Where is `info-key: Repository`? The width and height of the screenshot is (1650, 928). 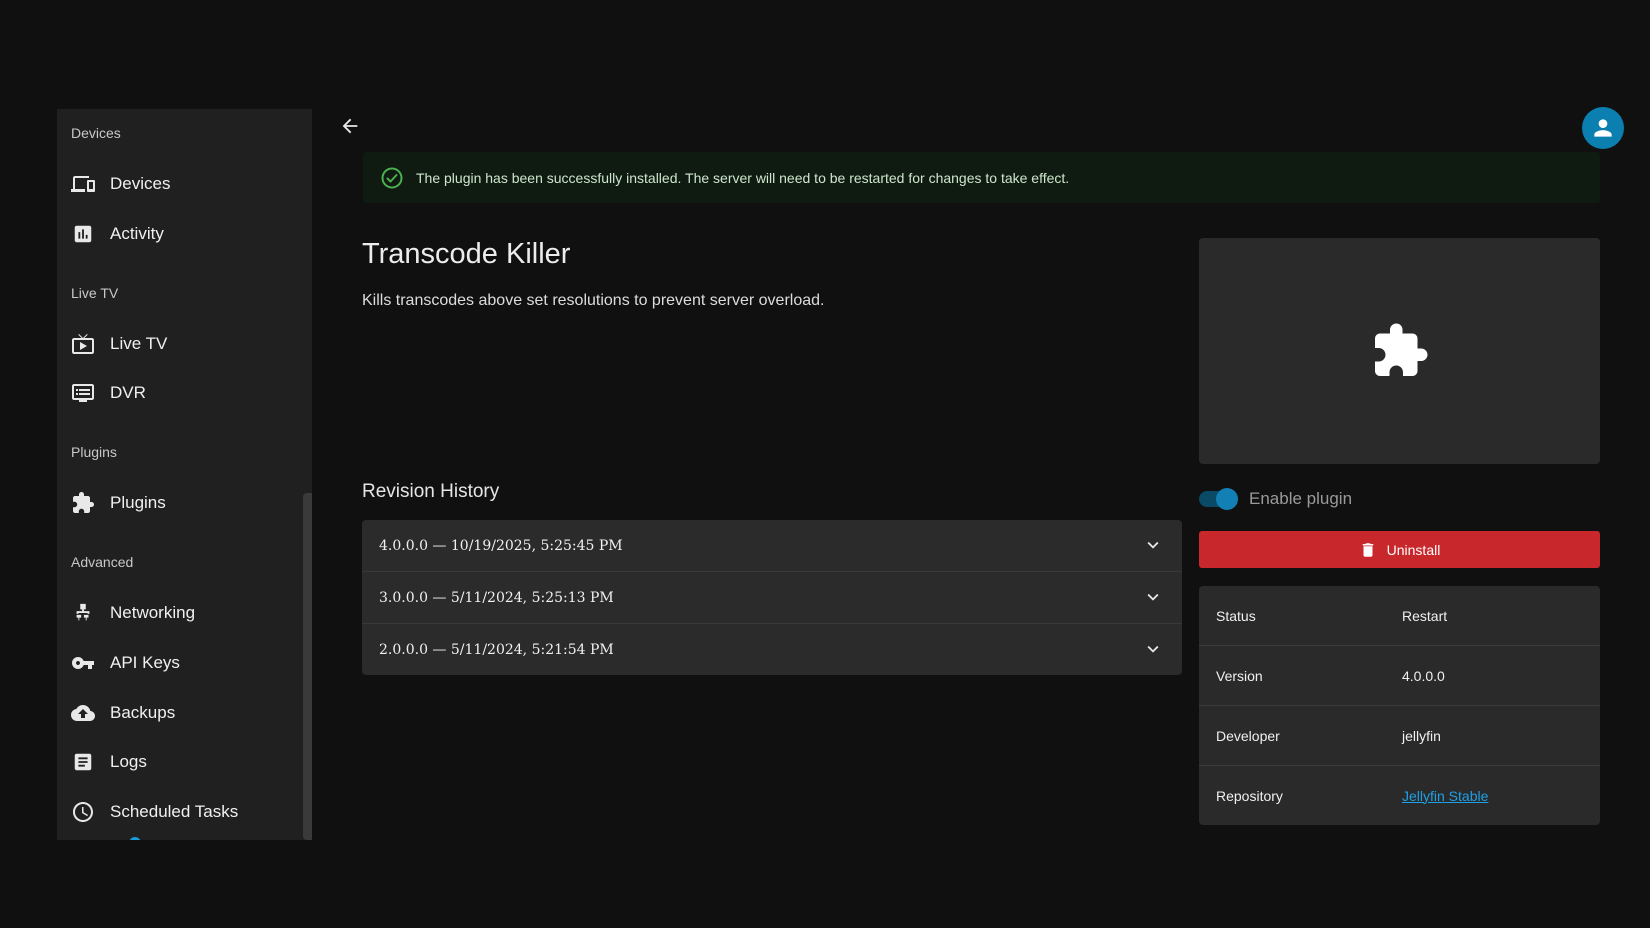
info-key: Repository is located at coordinates (1249, 795).